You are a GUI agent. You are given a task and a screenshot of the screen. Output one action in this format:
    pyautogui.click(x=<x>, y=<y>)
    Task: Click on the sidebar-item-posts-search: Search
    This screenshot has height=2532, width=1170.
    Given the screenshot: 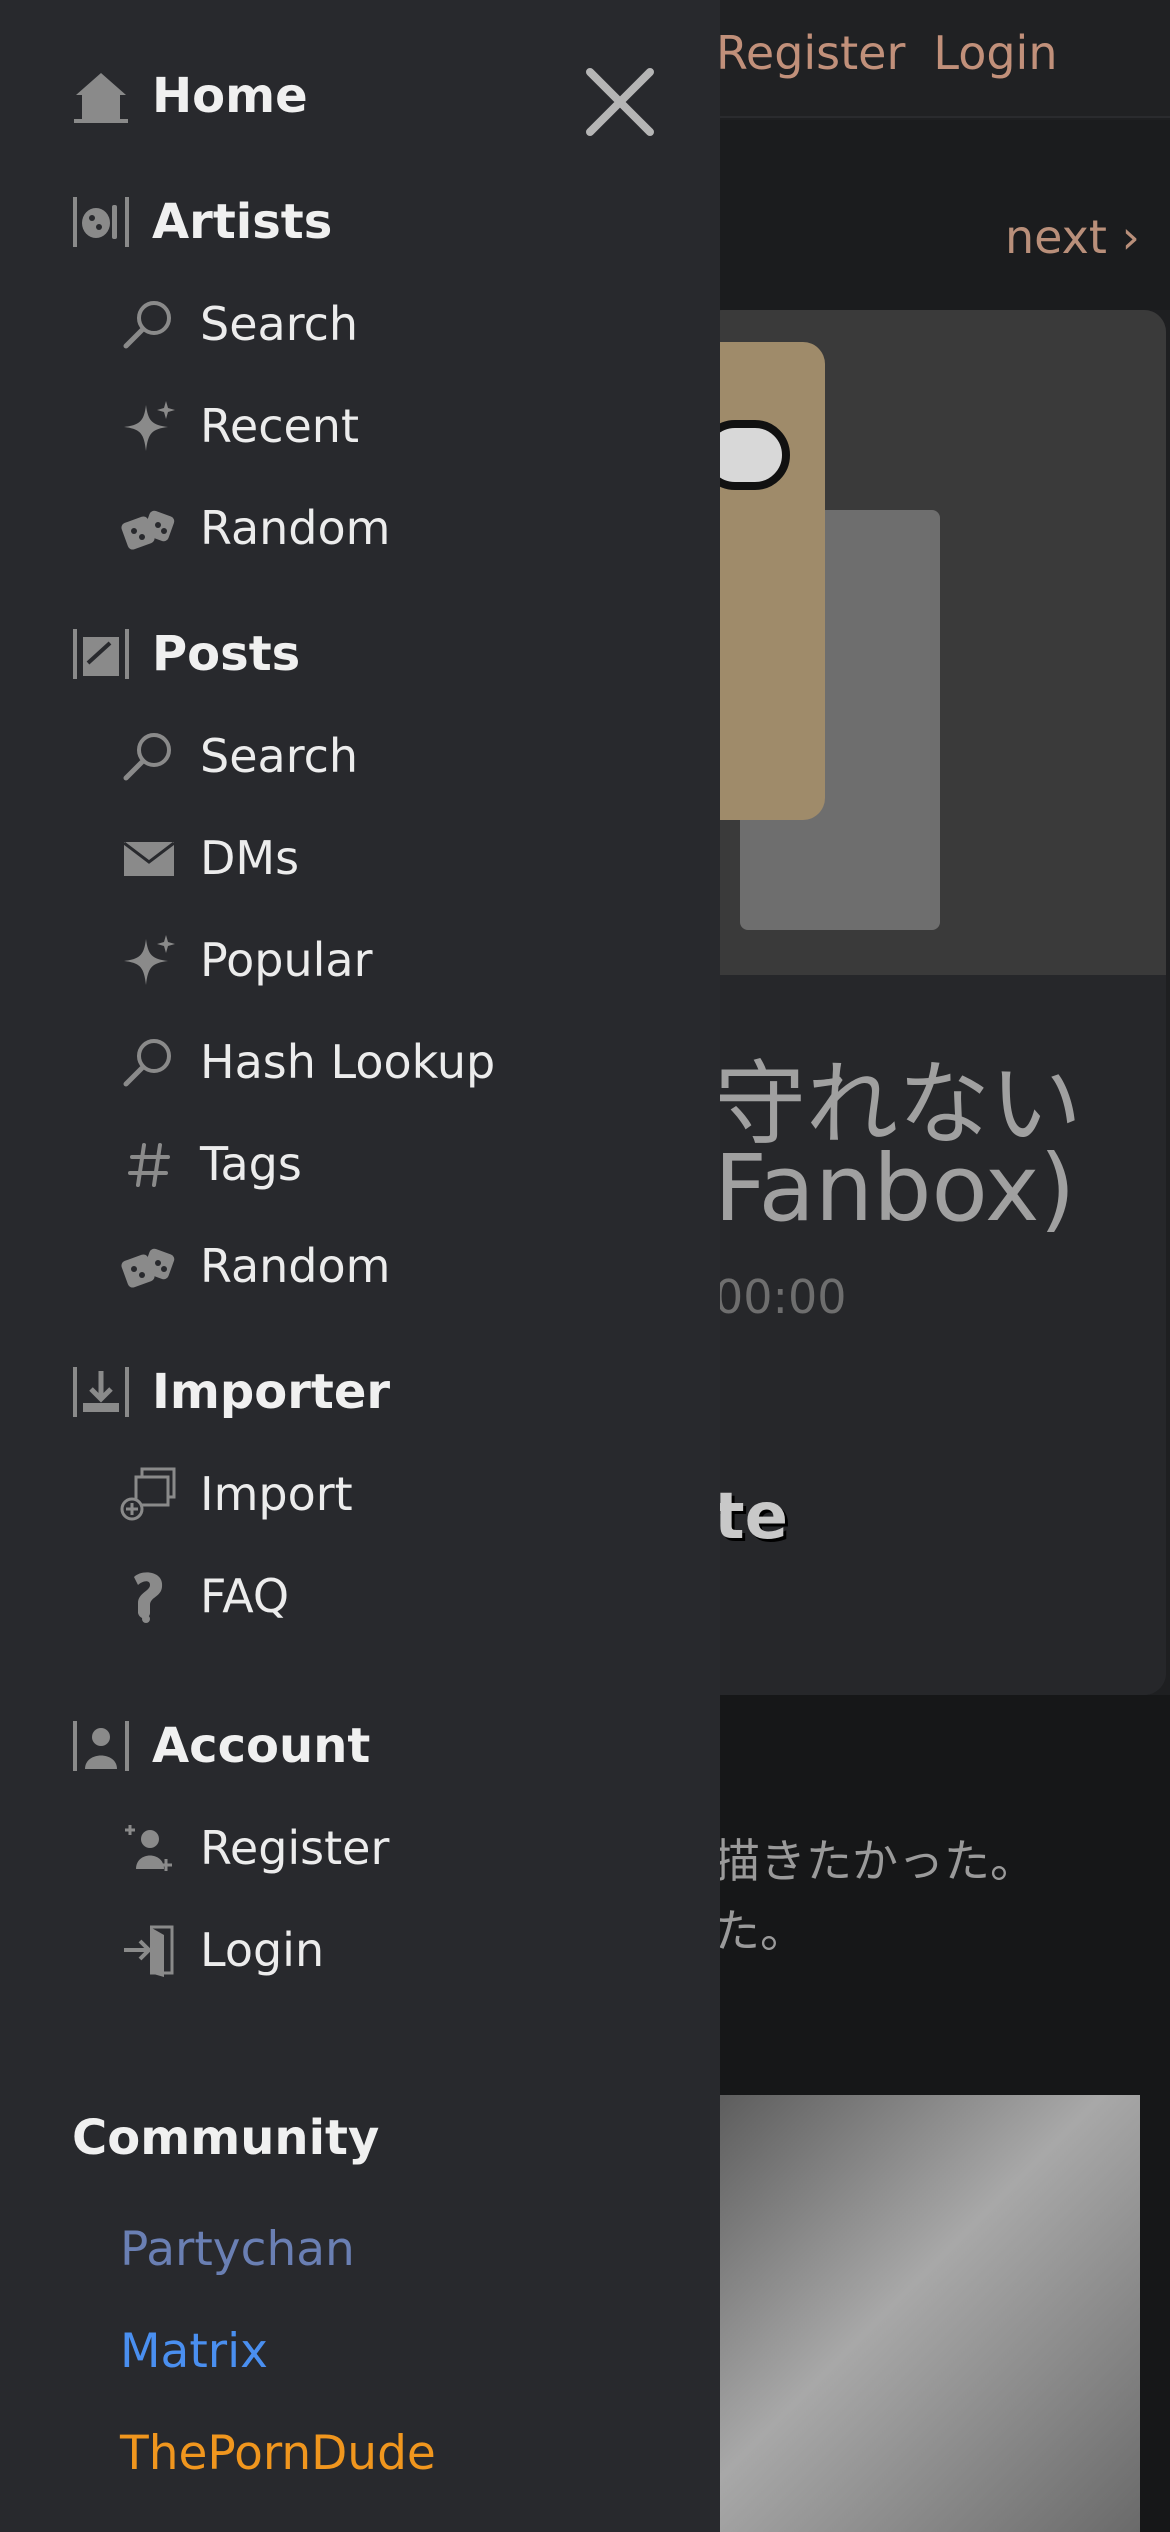 What is the action you would take?
    pyautogui.click(x=239, y=756)
    